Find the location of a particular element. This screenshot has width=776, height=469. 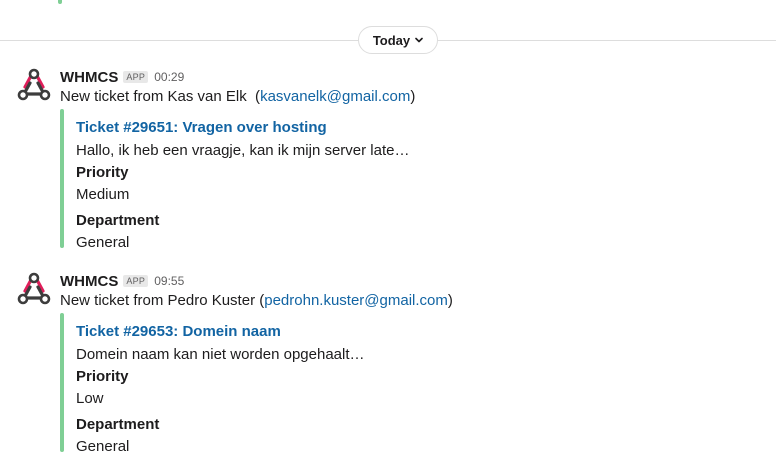

day-divider-button: Today is located at coordinates (398, 40).